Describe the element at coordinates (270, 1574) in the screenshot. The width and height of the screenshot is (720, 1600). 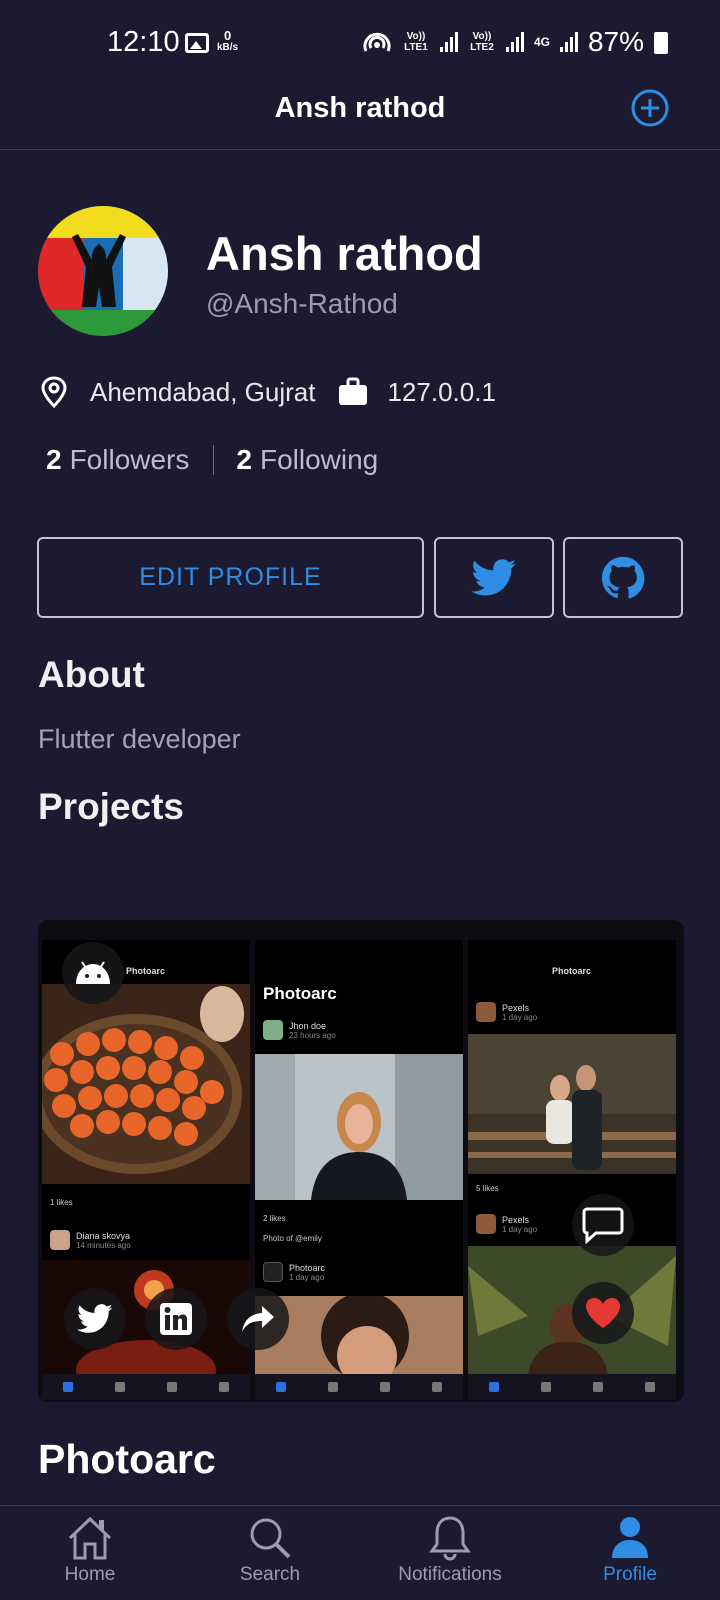
I see `nav-label: Search` at that location.